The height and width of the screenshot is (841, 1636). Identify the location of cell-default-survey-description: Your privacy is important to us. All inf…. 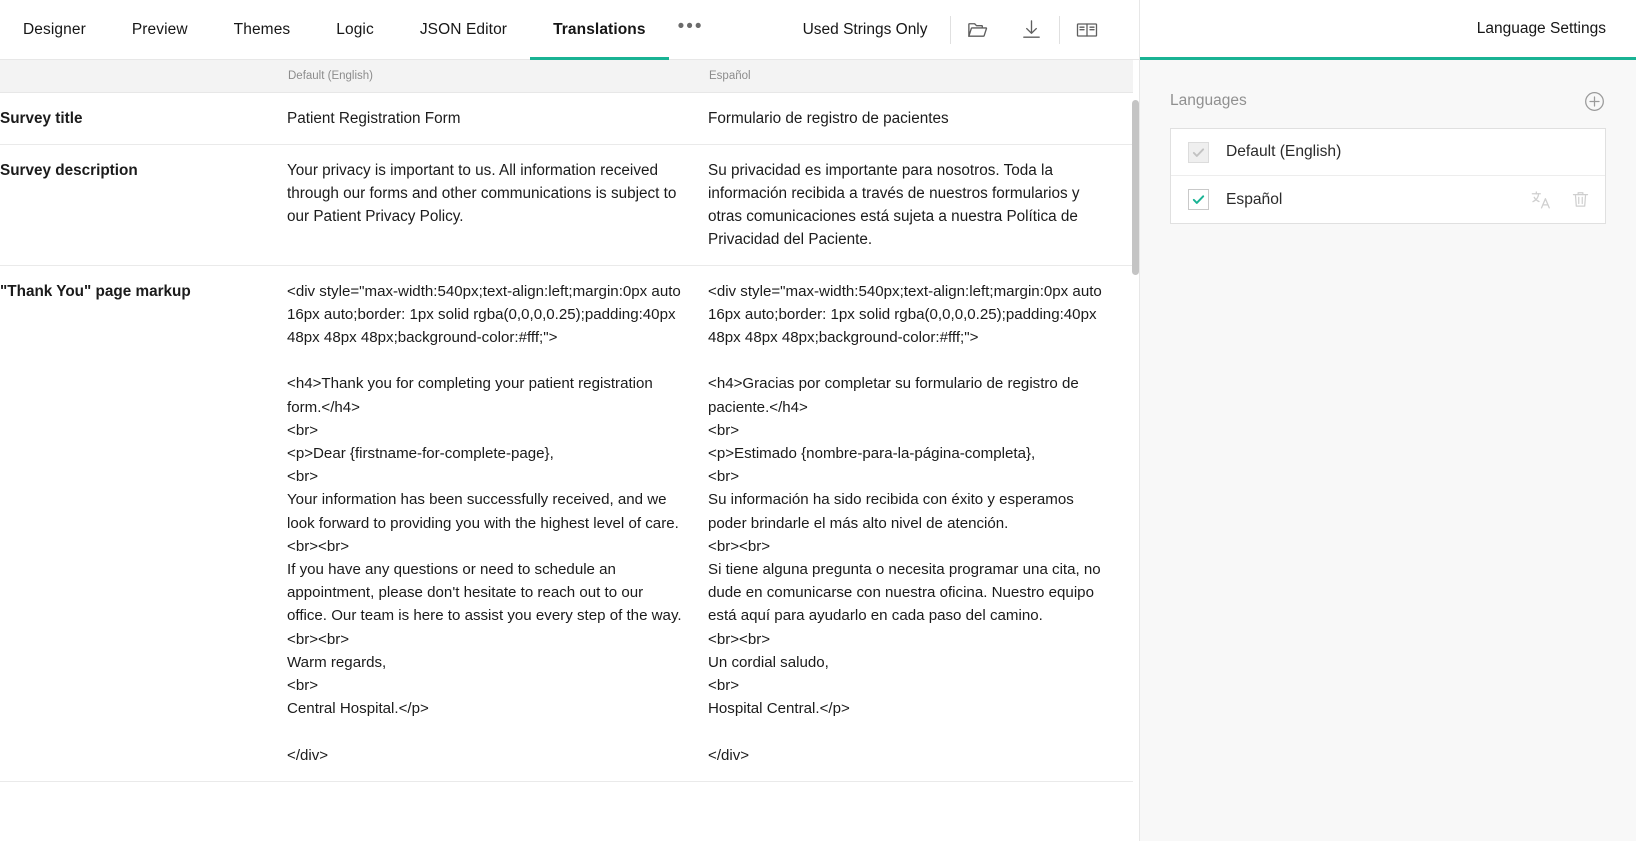
(497, 205).